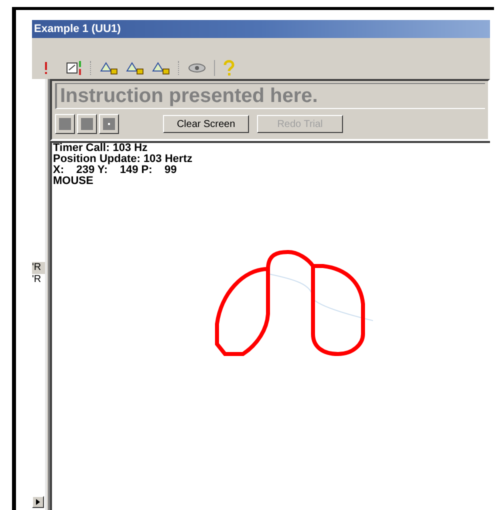 Image resolution: width=498 pixels, height=510 pixels. What do you see at coordinates (123, 159) in the screenshot?
I see `readout-line: Position Update: 103 Hertz` at bounding box center [123, 159].